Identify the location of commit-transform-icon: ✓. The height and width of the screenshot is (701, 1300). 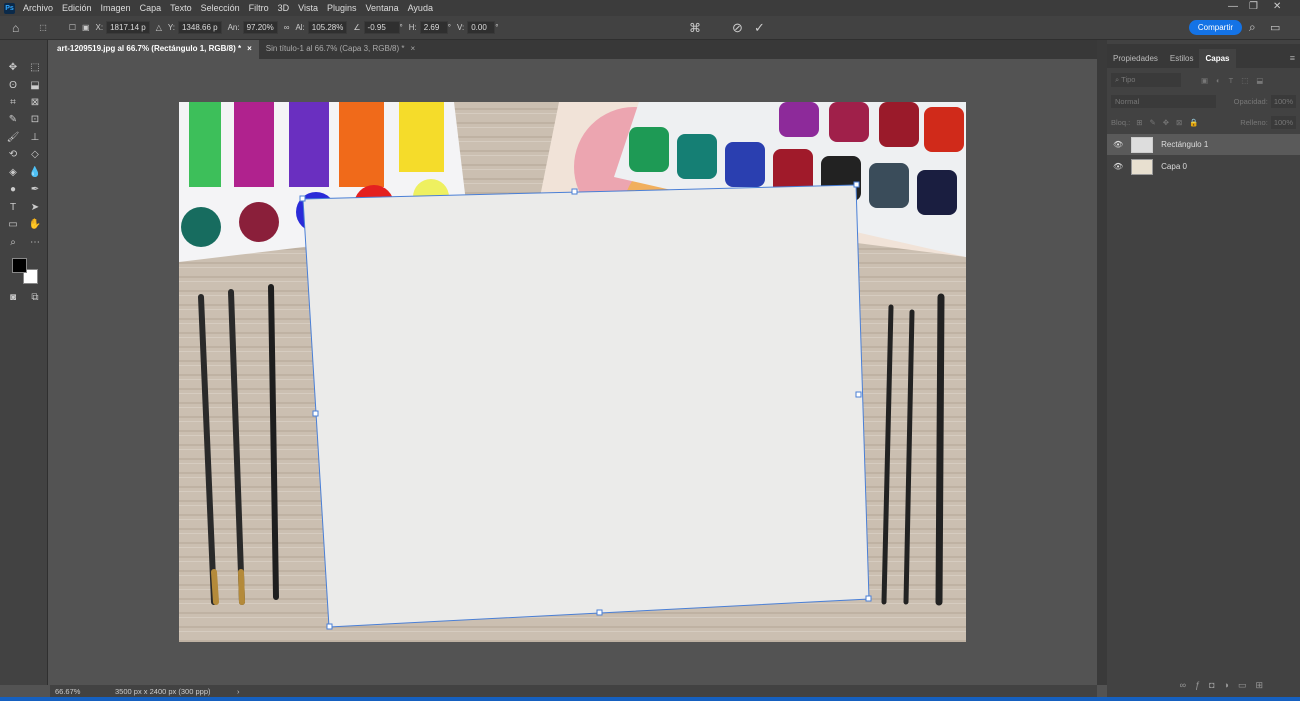
(759, 28).